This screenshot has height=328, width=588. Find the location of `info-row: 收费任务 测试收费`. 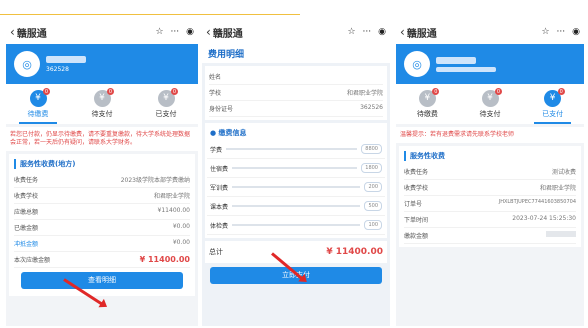

info-row: 收费任务 测试收费 is located at coordinates (490, 172).